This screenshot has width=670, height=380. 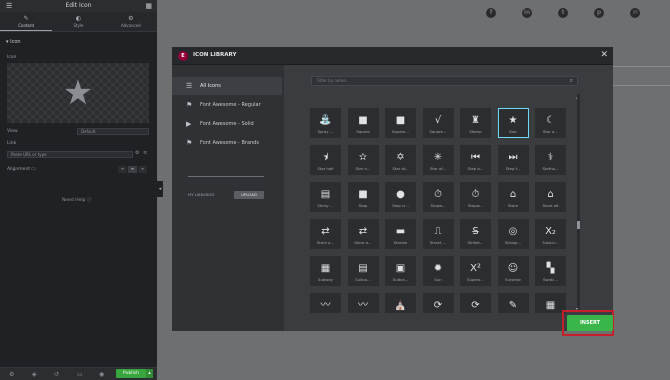 I want to click on view-select: Default, so click(x=113, y=131).